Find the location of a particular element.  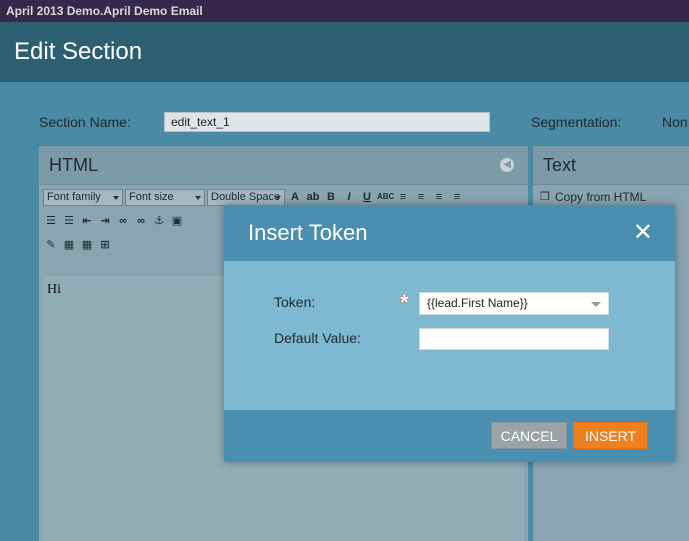

image-icon: ▣ is located at coordinates (177, 221).